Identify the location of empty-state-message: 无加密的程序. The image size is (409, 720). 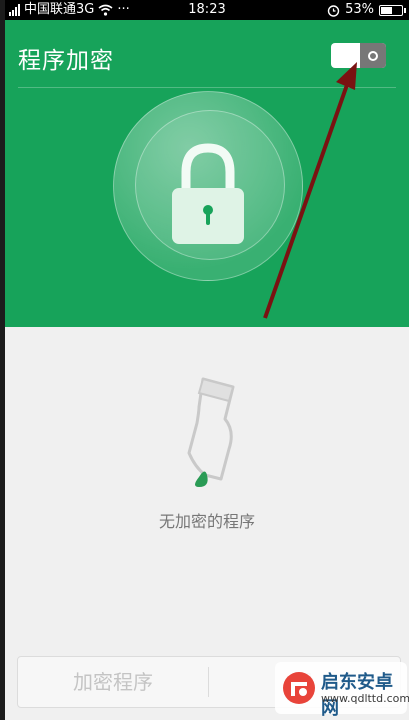
(206, 521).